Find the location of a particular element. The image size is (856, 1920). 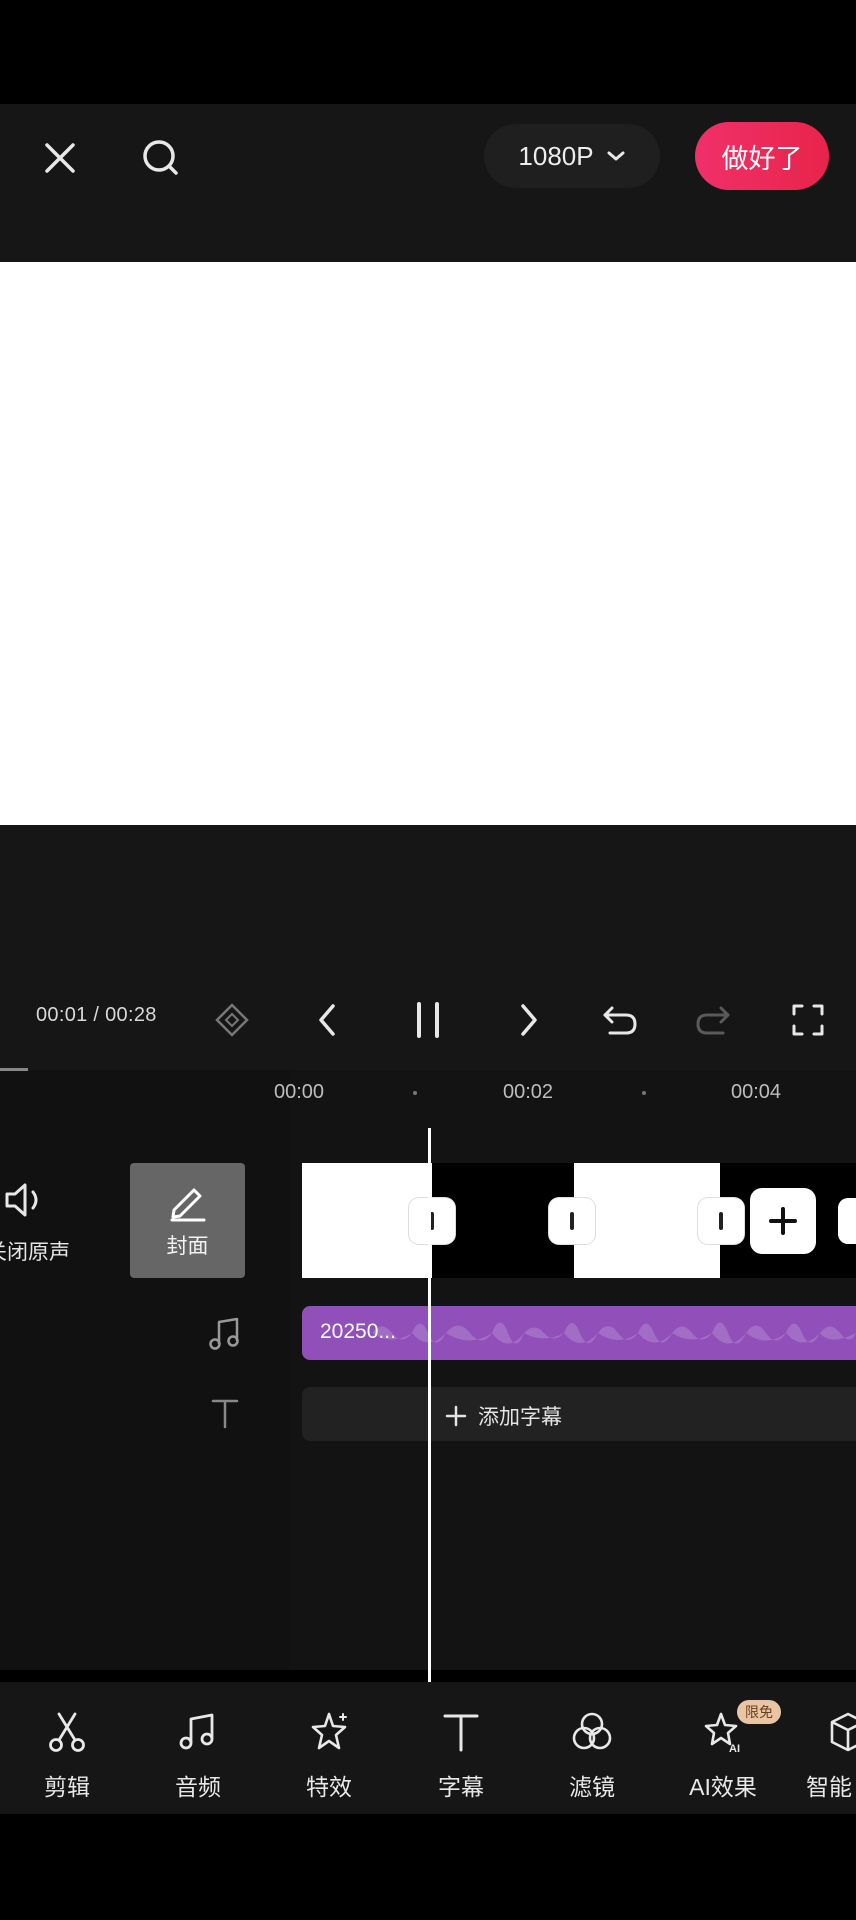

cover-label: 封面 is located at coordinates (187, 1246).